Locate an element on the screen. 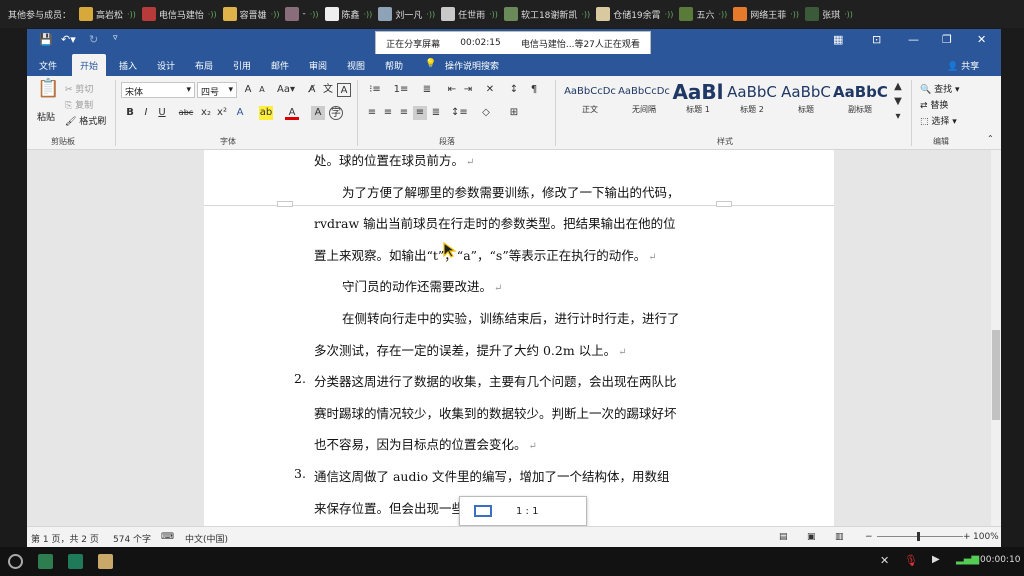  scrollbar-thumb is located at coordinates (996, 375).